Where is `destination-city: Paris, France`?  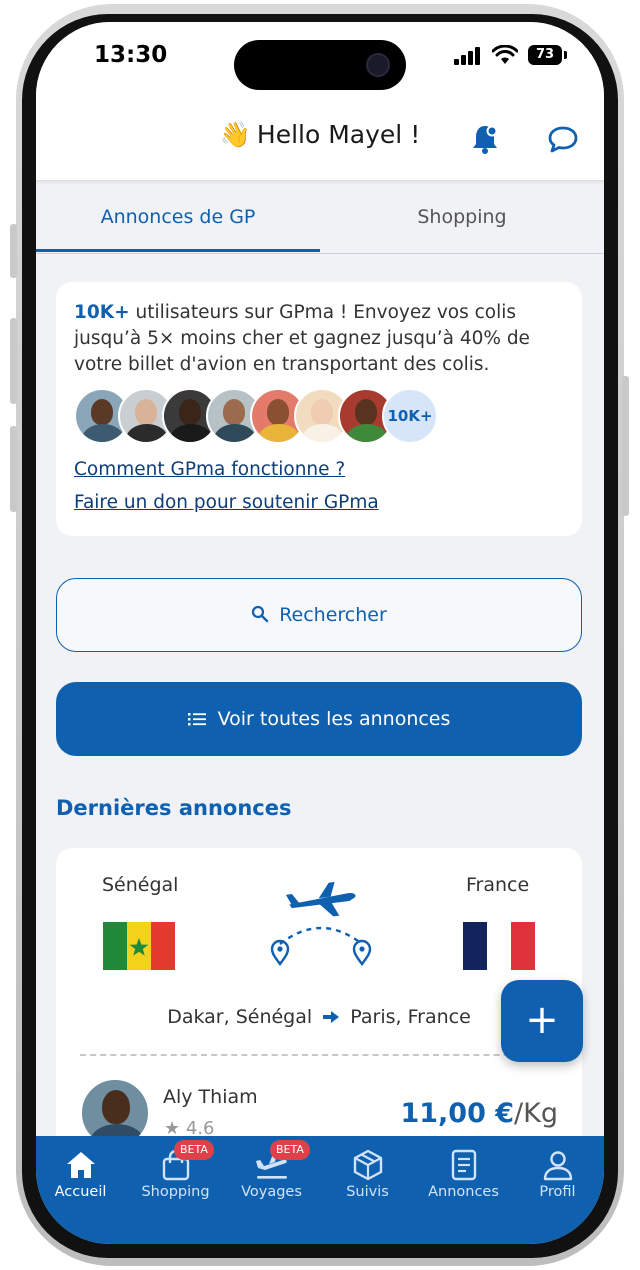
destination-city: Paris, France is located at coordinates (410, 1017).